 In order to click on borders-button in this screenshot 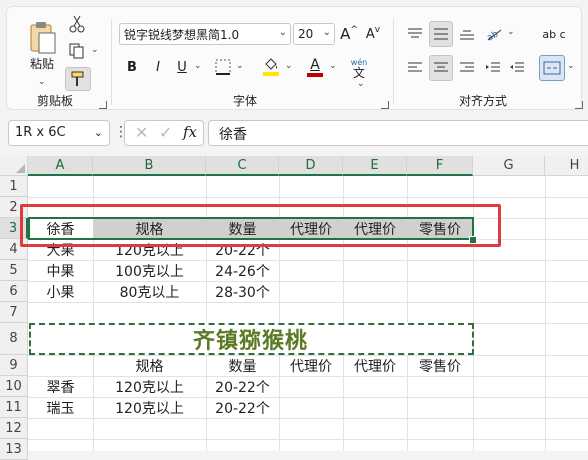, I will do `click(223, 67)`.